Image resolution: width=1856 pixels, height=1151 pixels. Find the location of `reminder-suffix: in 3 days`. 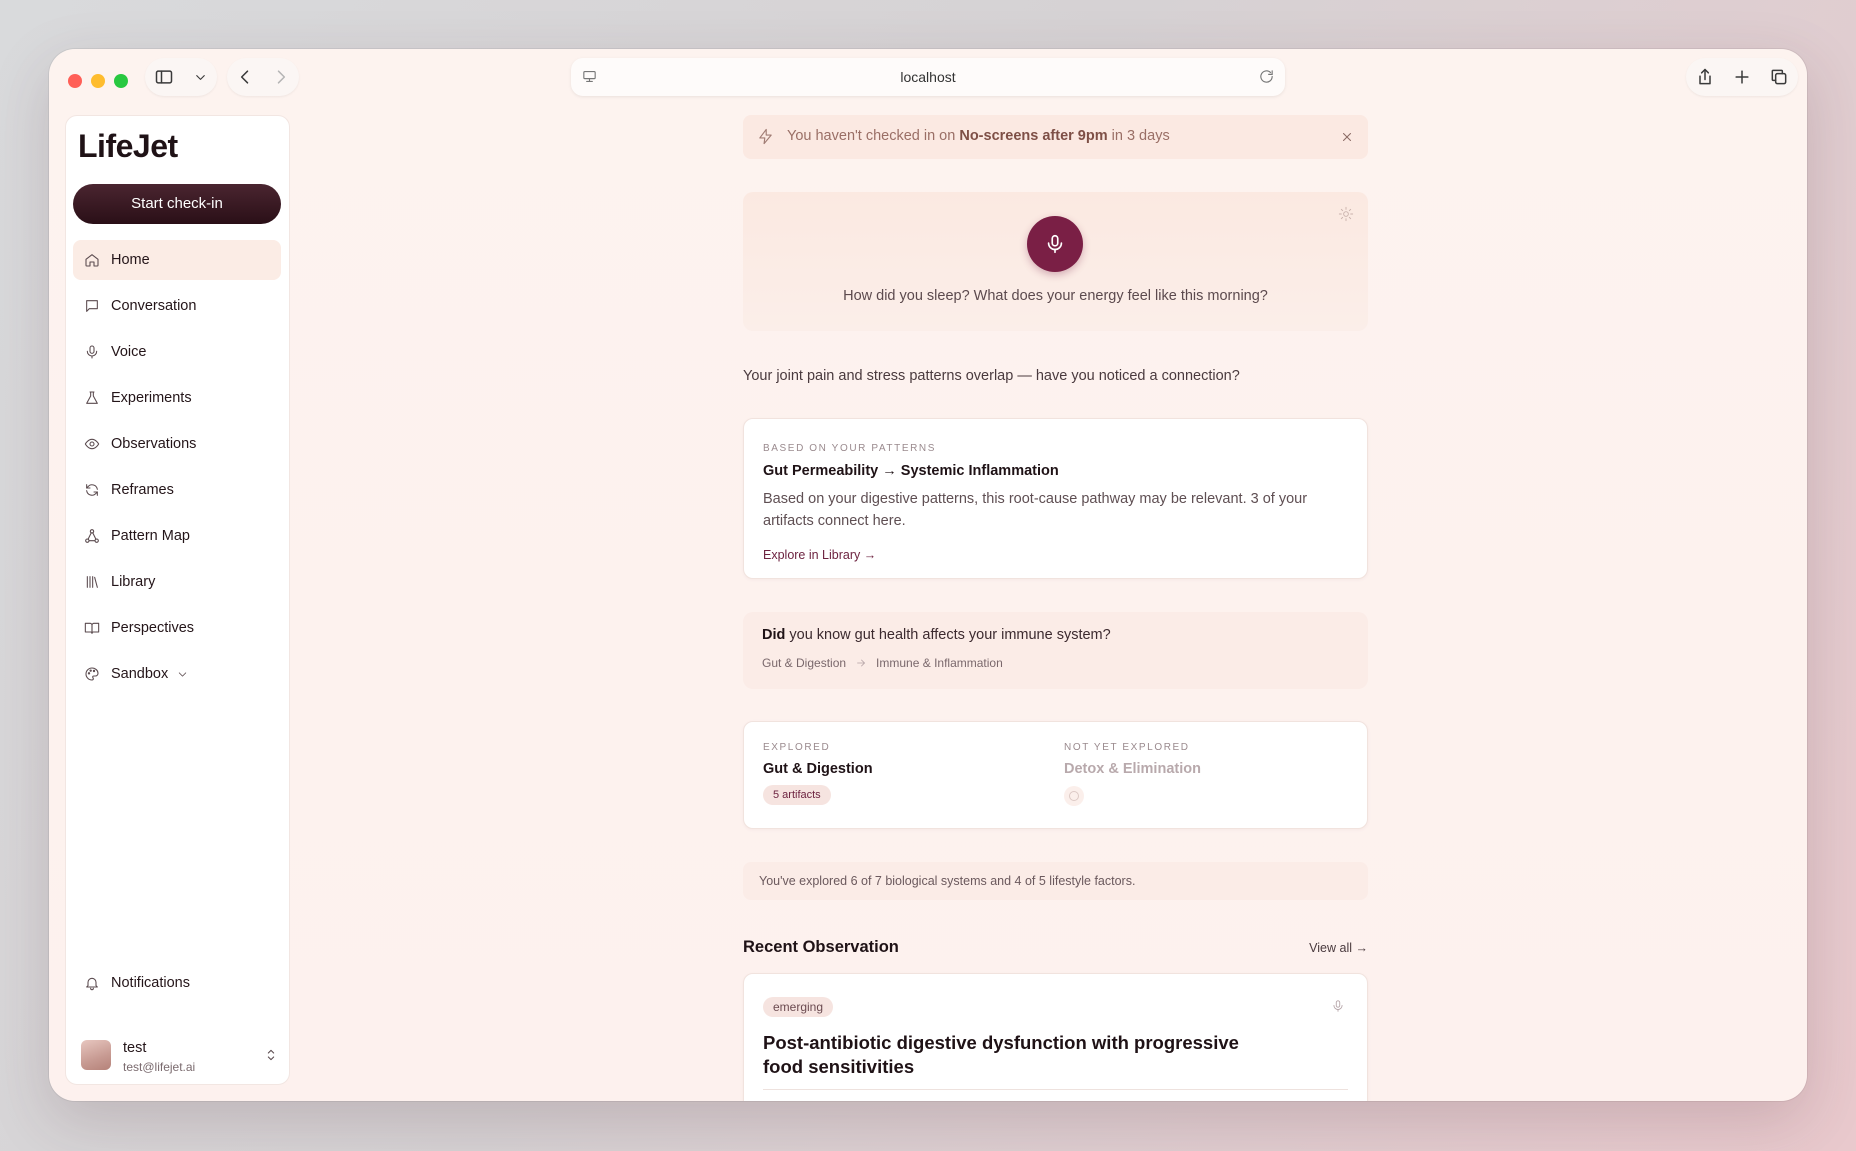

reminder-suffix: in 3 days is located at coordinates (1138, 136).